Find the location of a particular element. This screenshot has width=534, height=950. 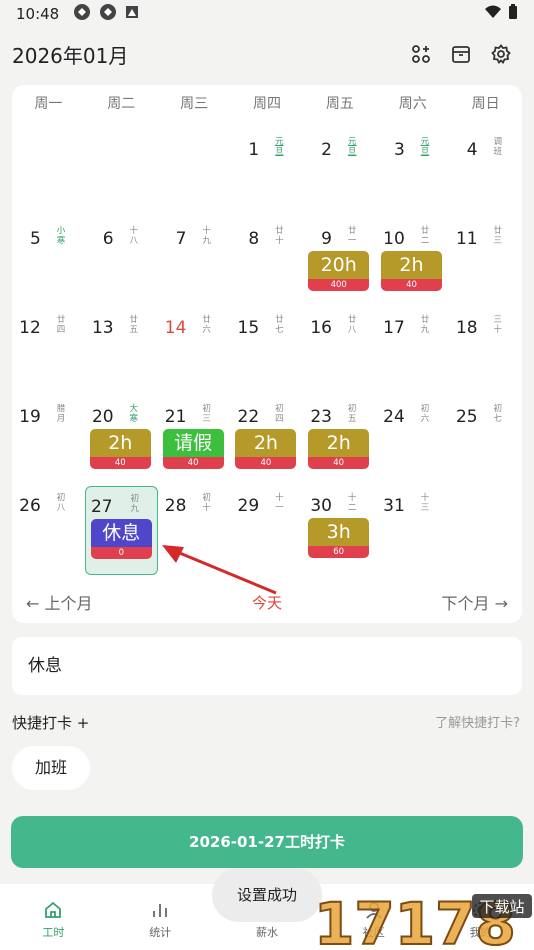

badge-amount: 400 is located at coordinates (339, 285).